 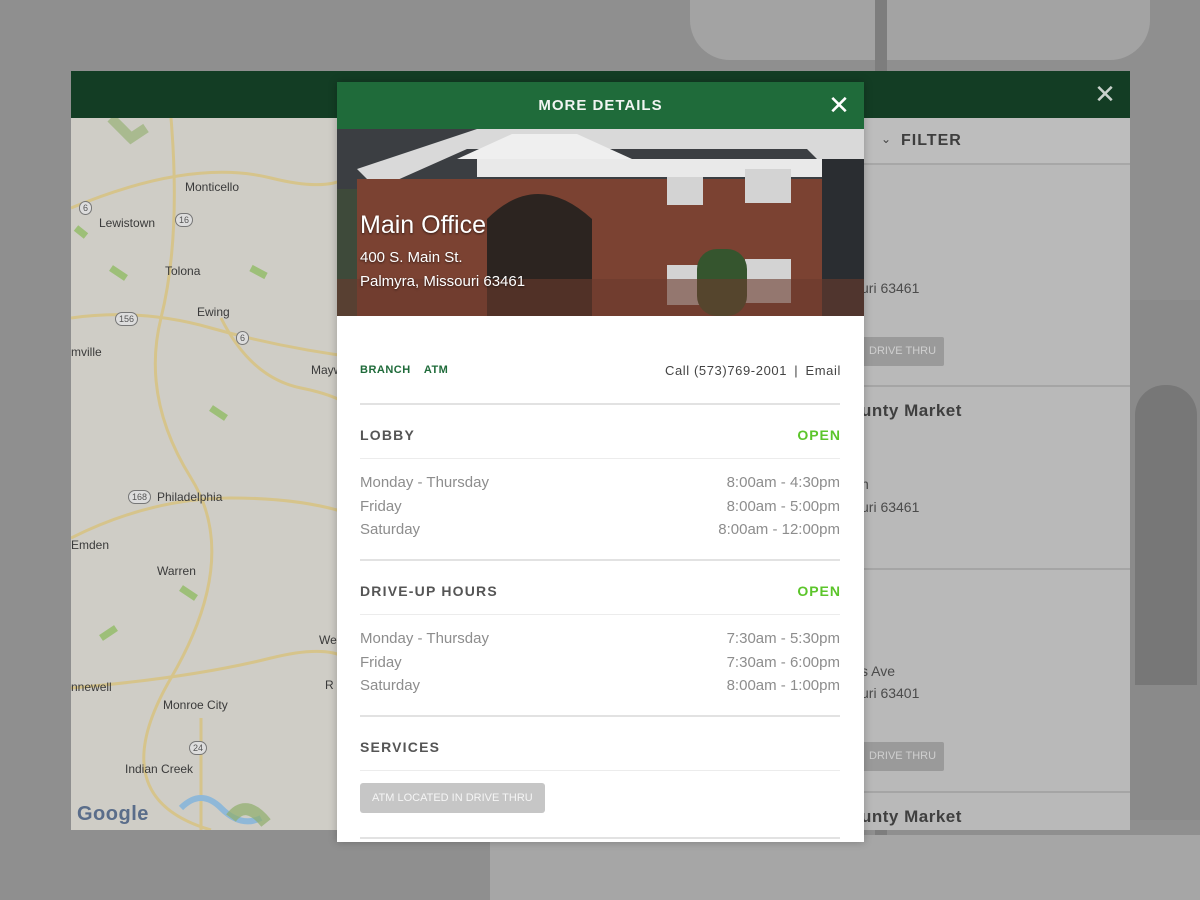 What do you see at coordinates (600, 485) in the screenshot?
I see `hours-row: Monday - Thursday 8:00am - 4:30pm` at bounding box center [600, 485].